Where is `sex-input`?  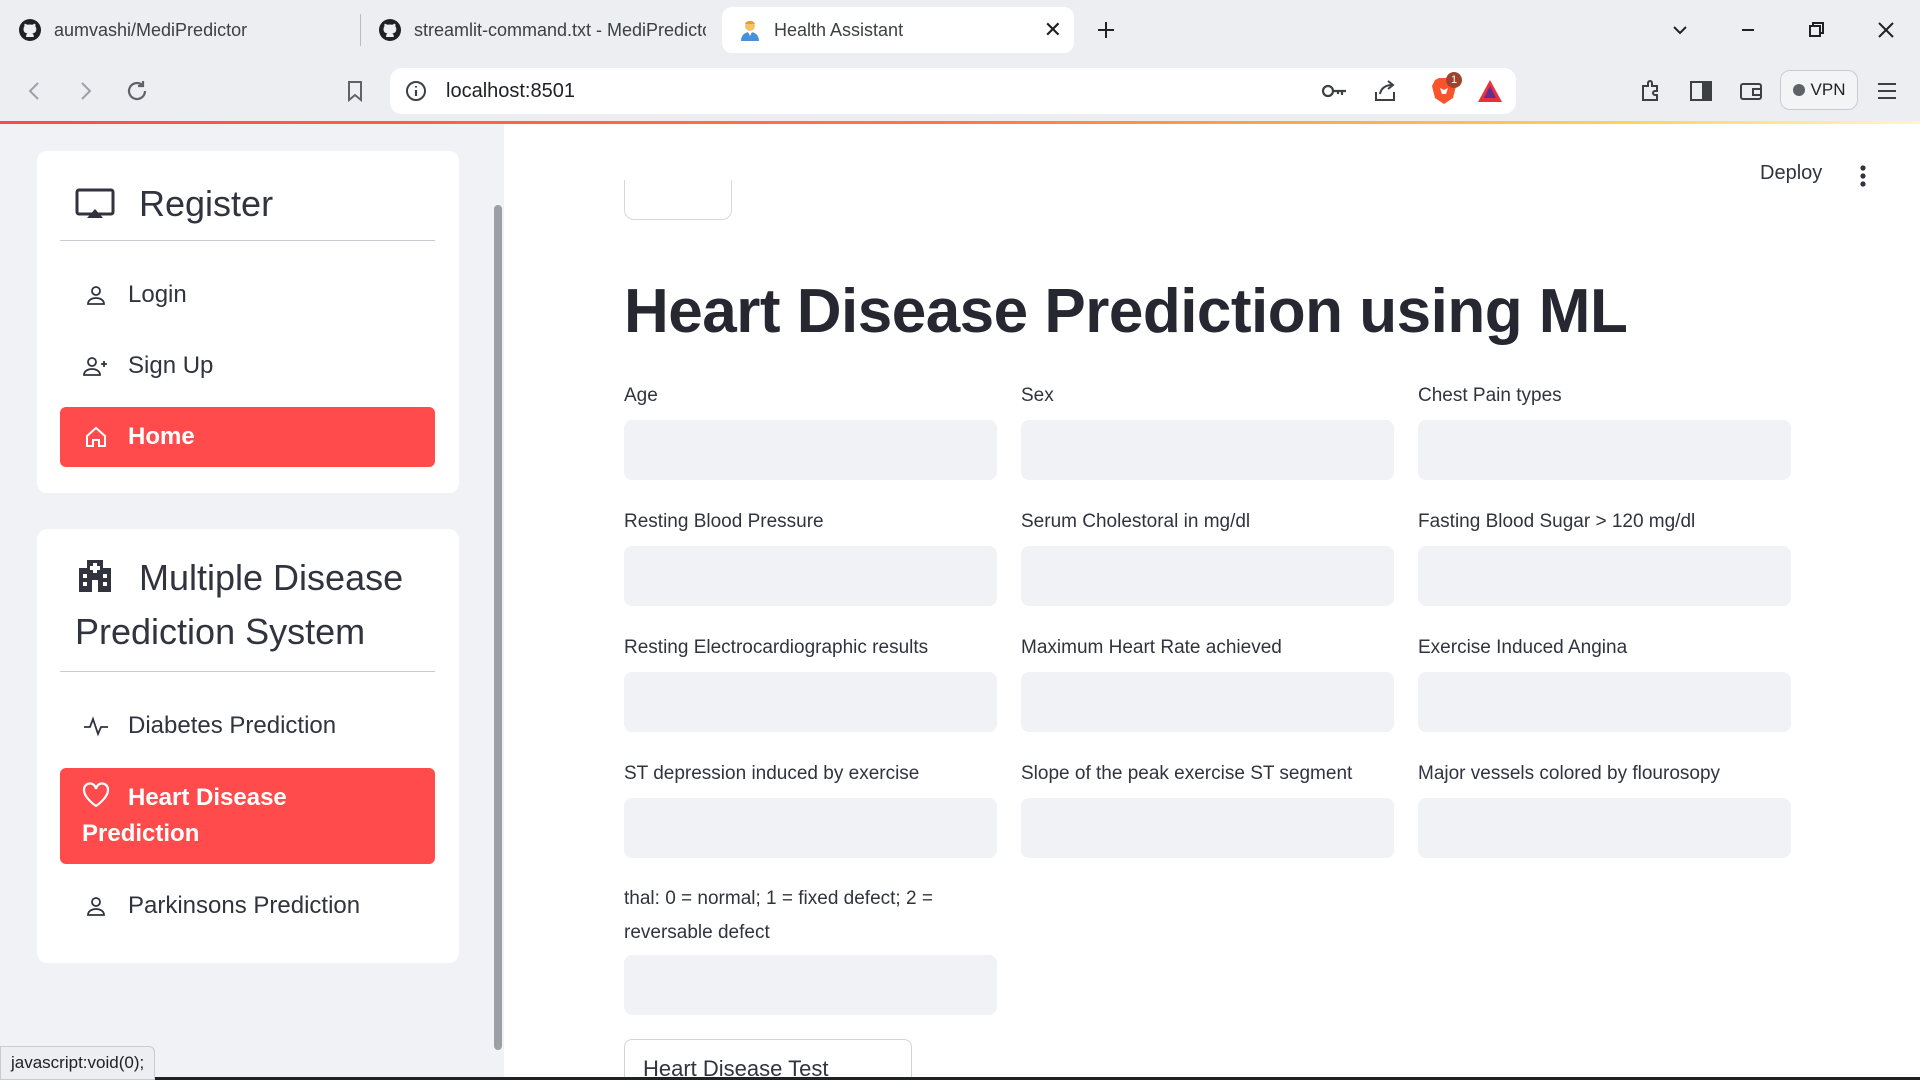 sex-input is located at coordinates (1207, 450).